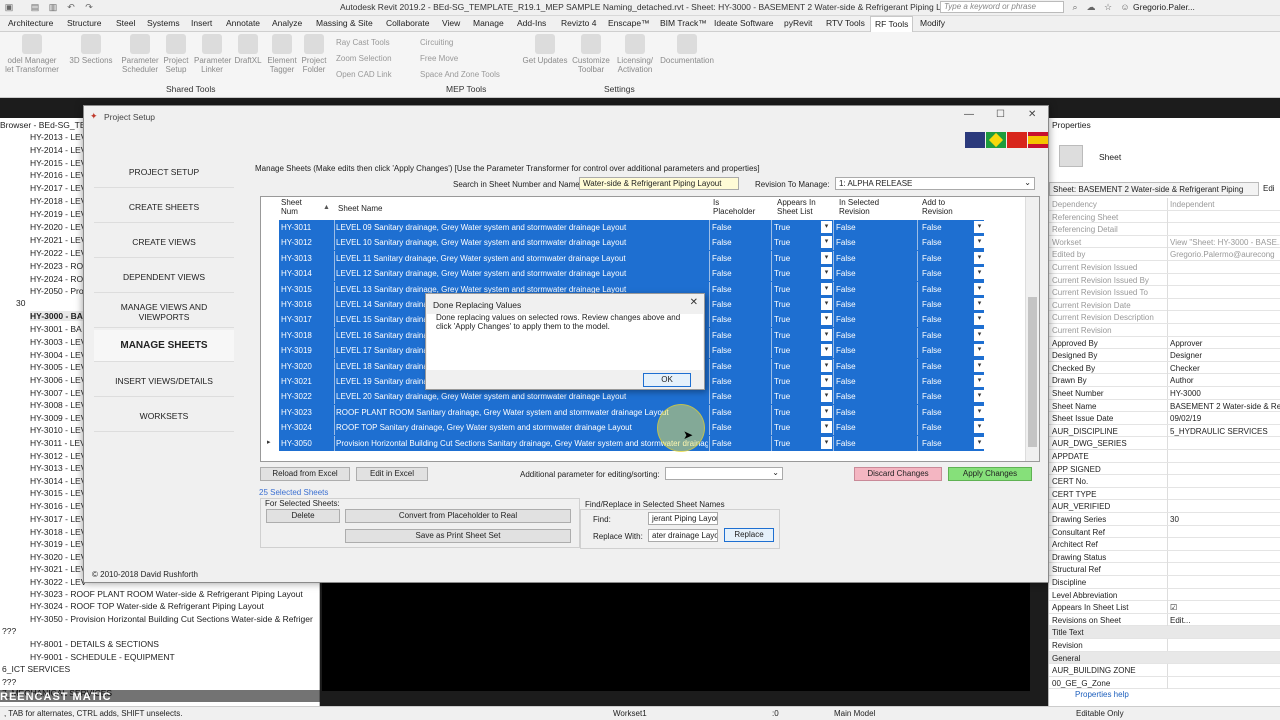 Image resolution: width=1280 pixels, height=720 pixels. I want to click on browser-item: HY-2017 - LEV, so click(58, 188).